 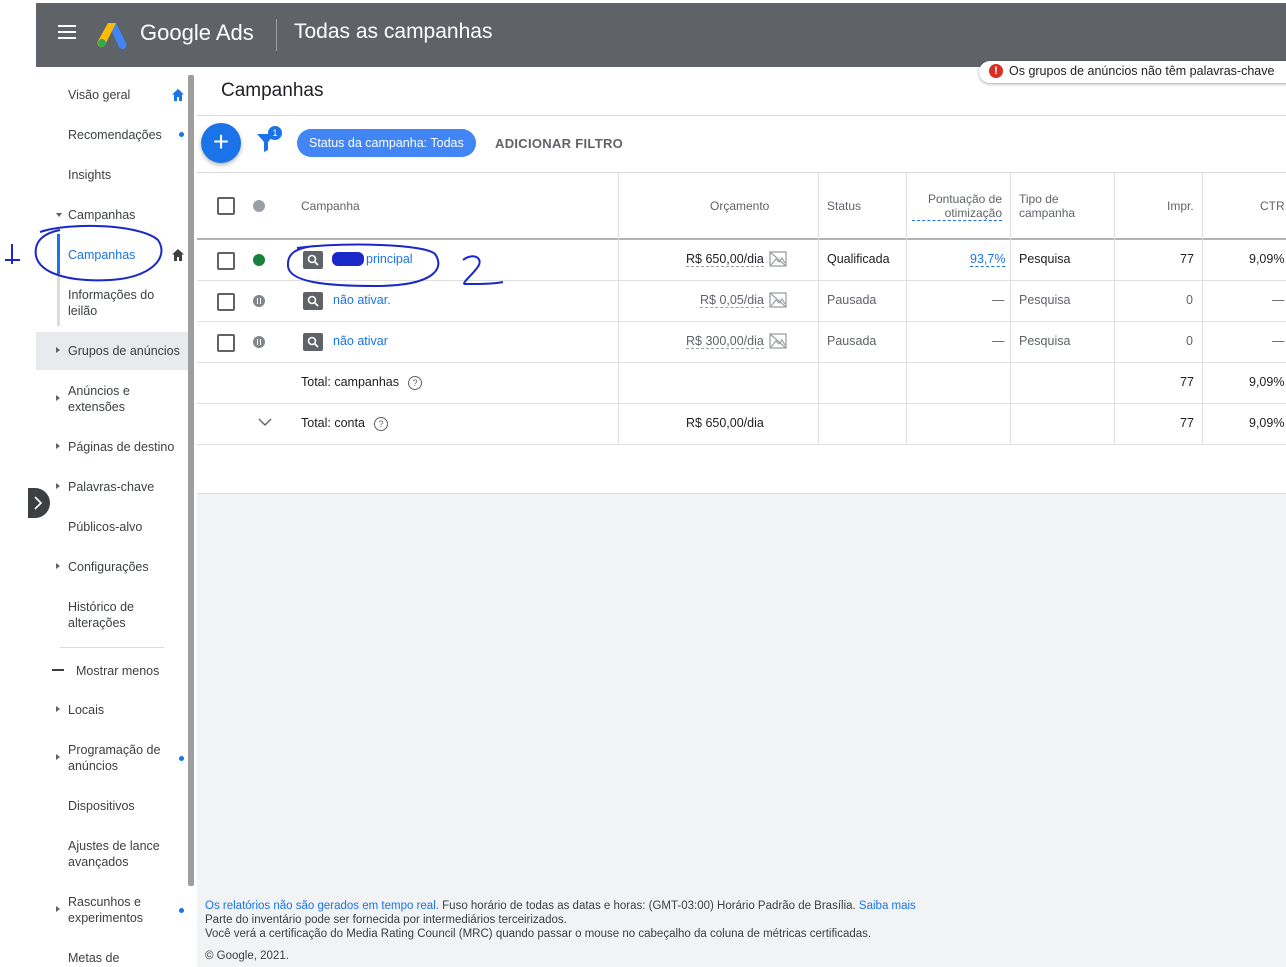 What do you see at coordinates (1267, 382) in the screenshot?
I see `total-ctr: 9,09%` at bounding box center [1267, 382].